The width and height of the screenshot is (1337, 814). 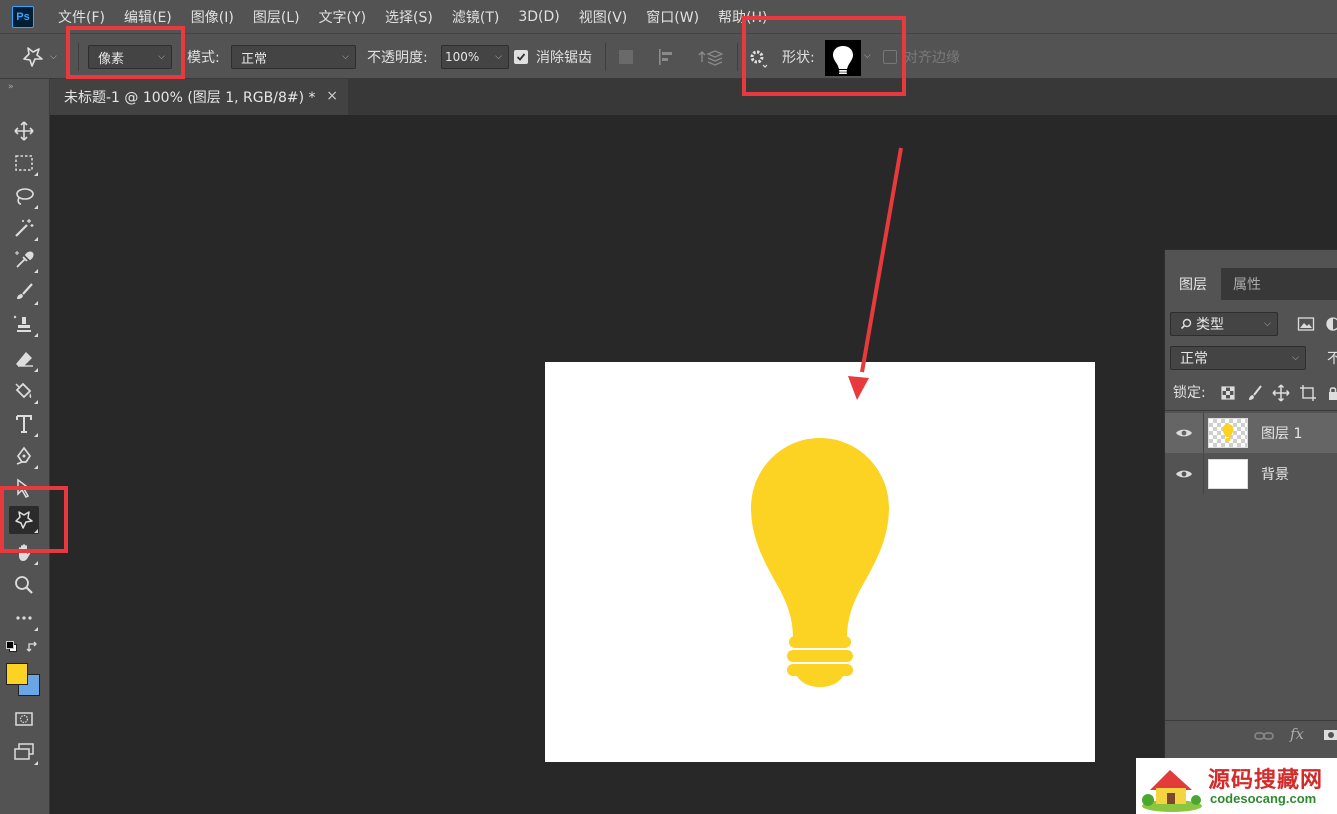 What do you see at coordinates (1266, 780) in the screenshot?
I see `watermark-title: 源码搜藏网` at bounding box center [1266, 780].